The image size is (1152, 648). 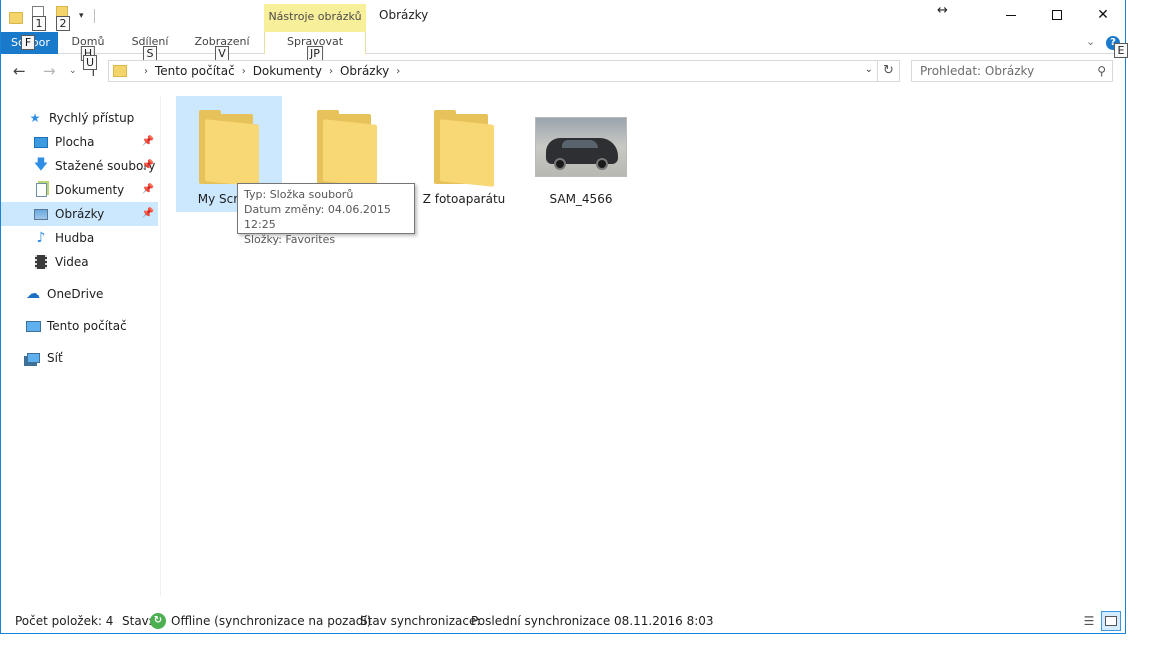 I want to click on tab-view: Zobrazení V, so click(x=222, y=46).